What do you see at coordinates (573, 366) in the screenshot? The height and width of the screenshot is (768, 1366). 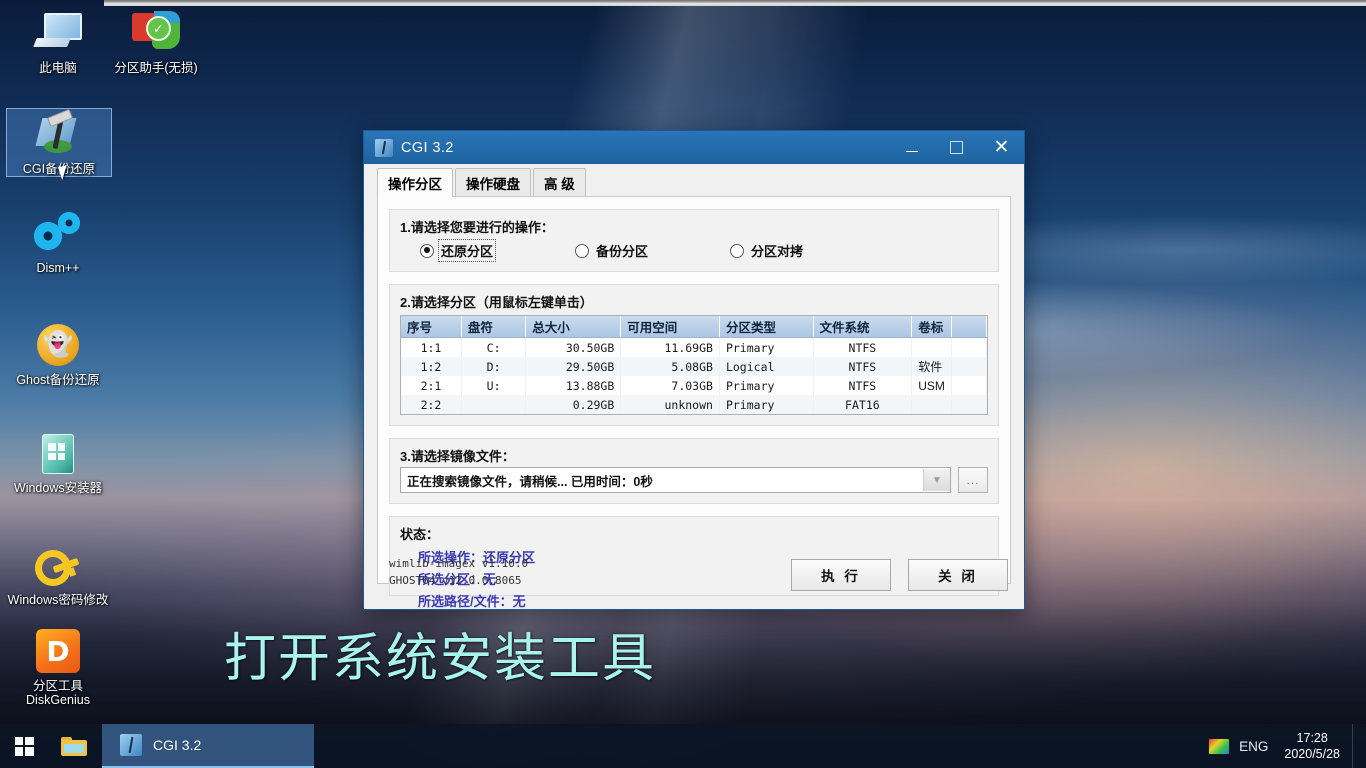 I see `cell-size: 29.50GB` at bounding box center [573, 366].